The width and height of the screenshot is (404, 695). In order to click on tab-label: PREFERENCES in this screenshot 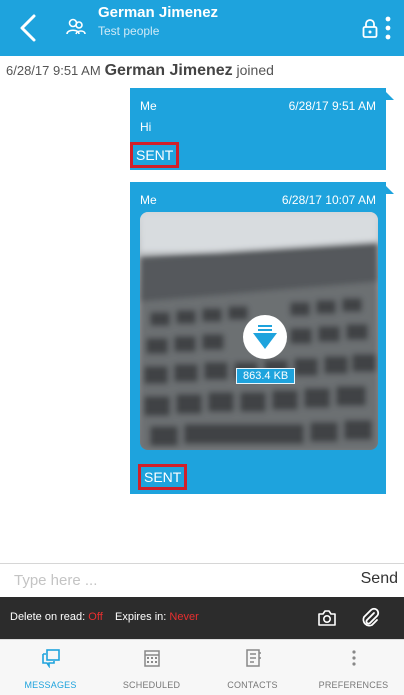, I will do `click(353, 685)`.